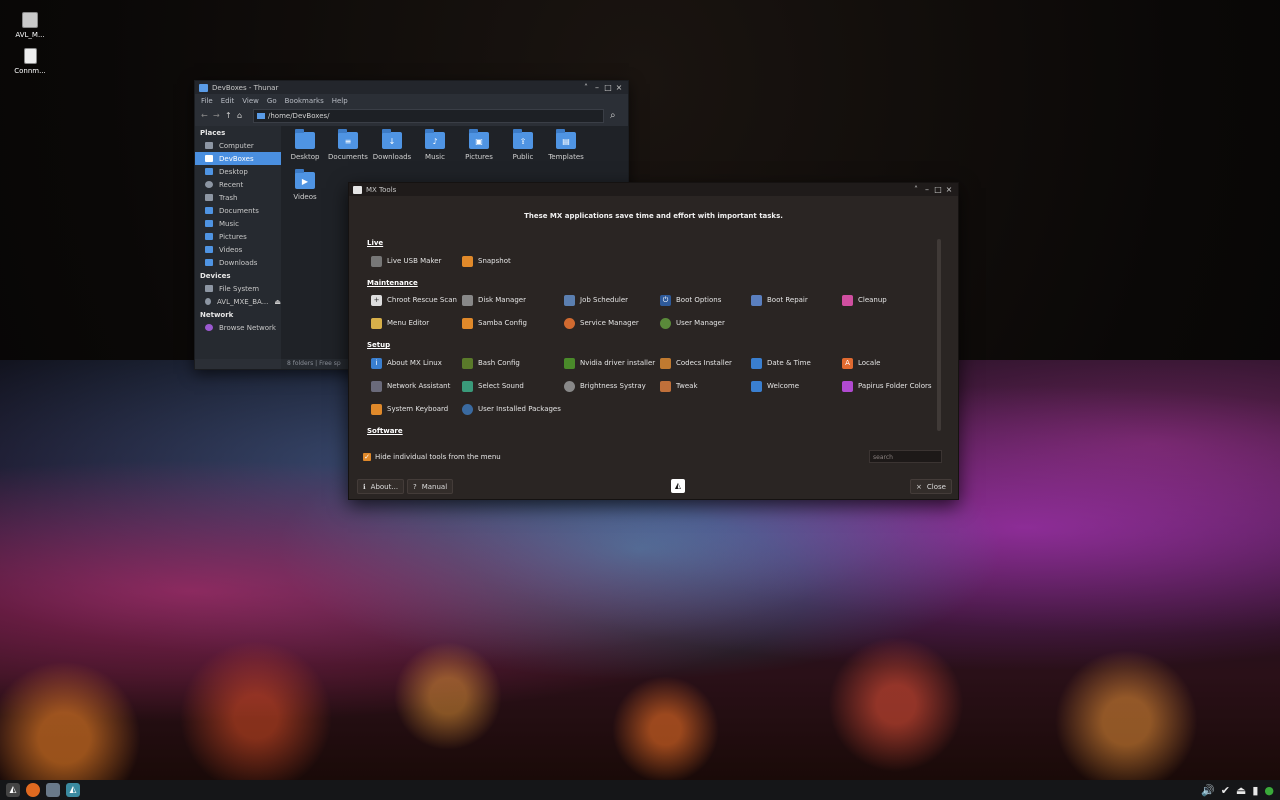  What do you see at coordinates (231, 184) in the screenshot?
I see `sidebar-item-label: Recent` at bounding box center [231, 184].